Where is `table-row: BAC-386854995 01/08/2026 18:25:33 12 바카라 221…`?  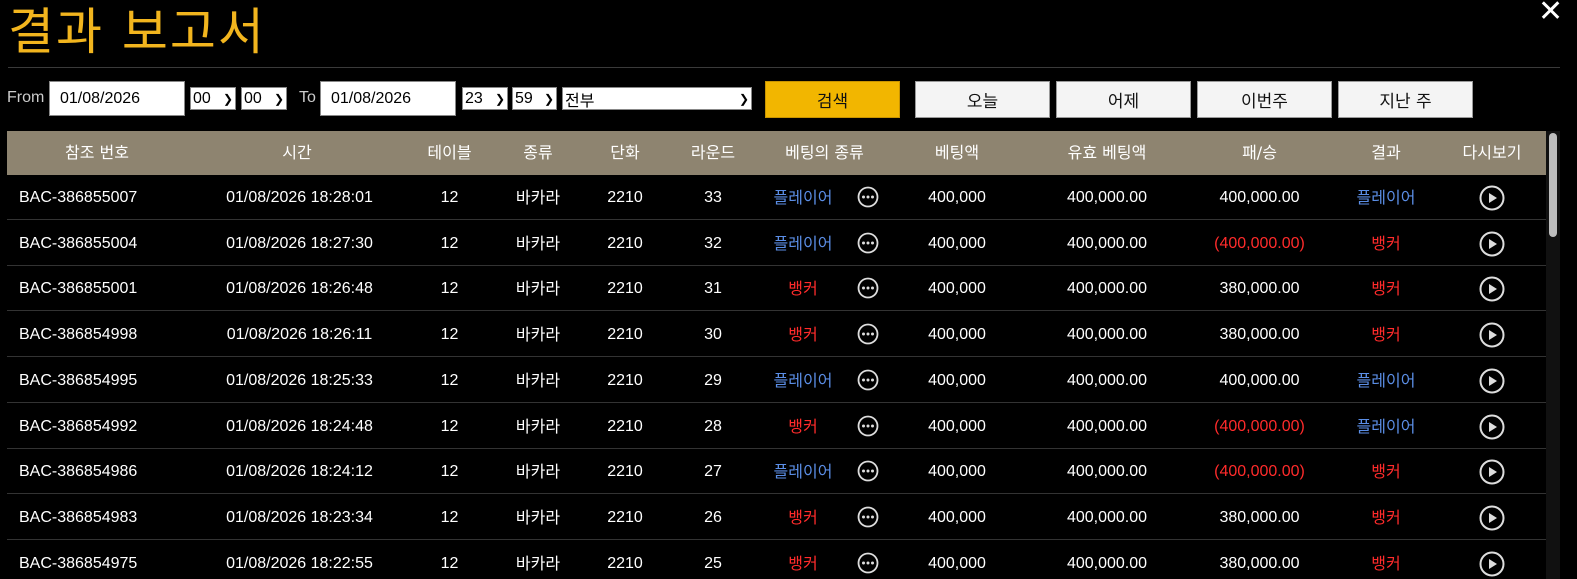 table-row: BAC-386854995 01/08/2026 18:25:33 12 바카라 221… is located at coordinates (776, 380).